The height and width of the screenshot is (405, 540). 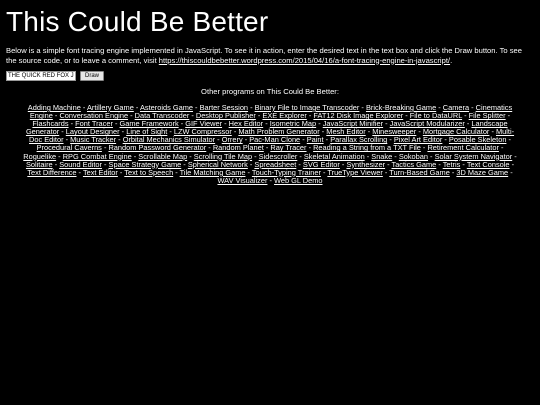 What do you see at coordinates (148, 172) in the screenshot?
I see `program-link: Text to Speech` at bounding box center [148, 172].